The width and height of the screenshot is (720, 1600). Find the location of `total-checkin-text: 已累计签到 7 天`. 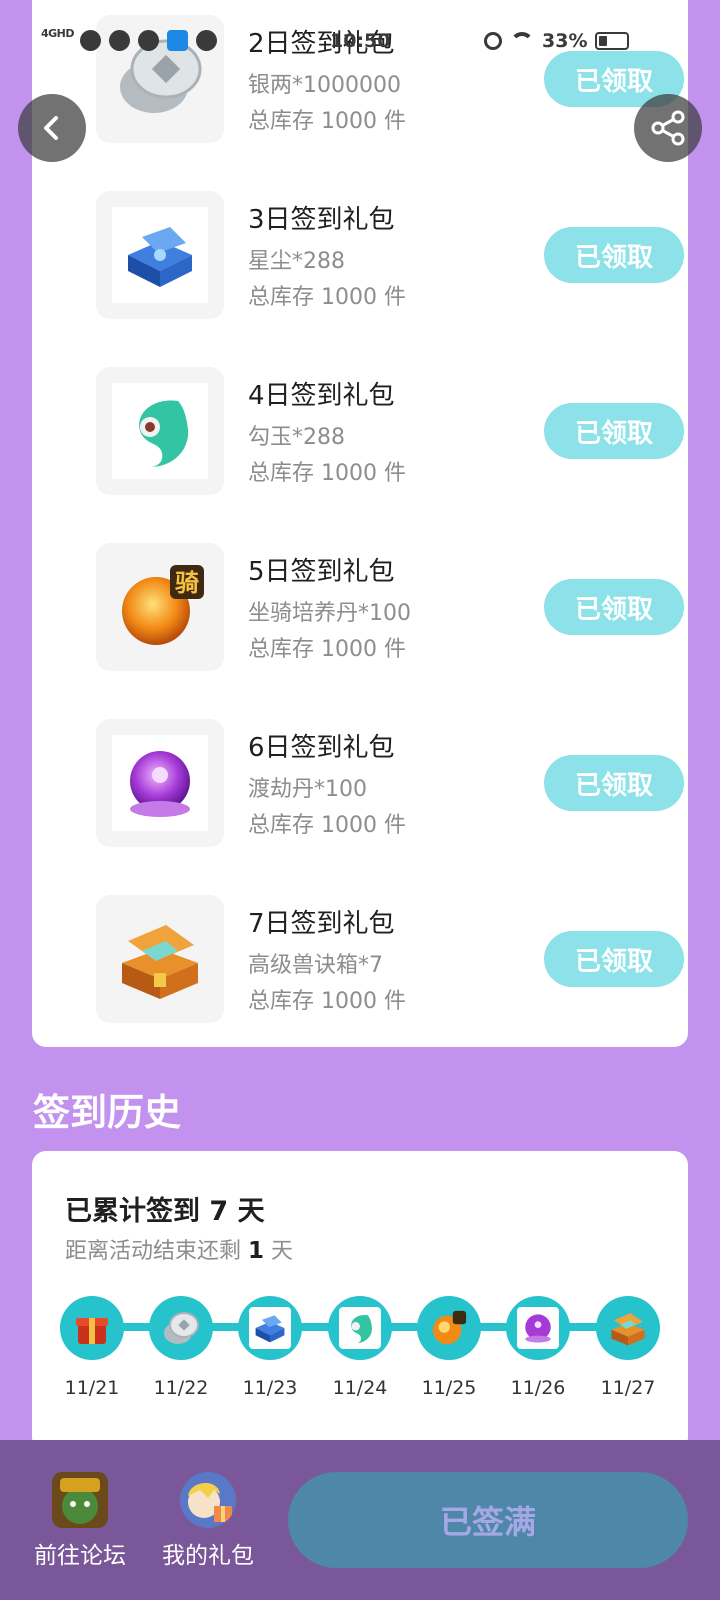

total-checkin-text: 已累计签到 7 天 is located at coordinates (165, 1211).